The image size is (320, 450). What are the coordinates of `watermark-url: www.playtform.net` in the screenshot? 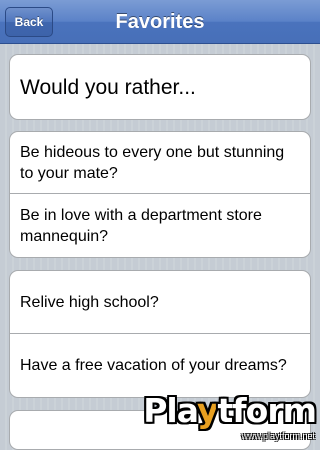 It's located at (278, 436).